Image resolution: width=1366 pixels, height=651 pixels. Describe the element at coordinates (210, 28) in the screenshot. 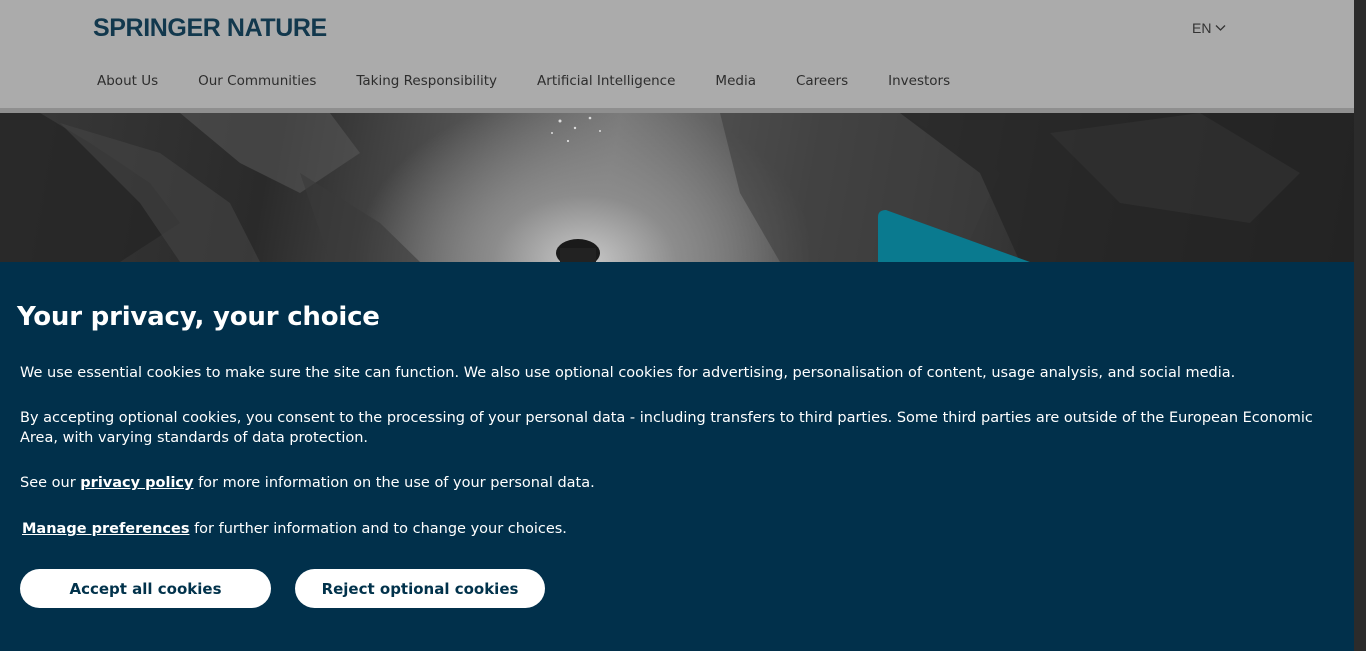

I see `springer-nature-logo: SPRINGER NATURE` at that location.